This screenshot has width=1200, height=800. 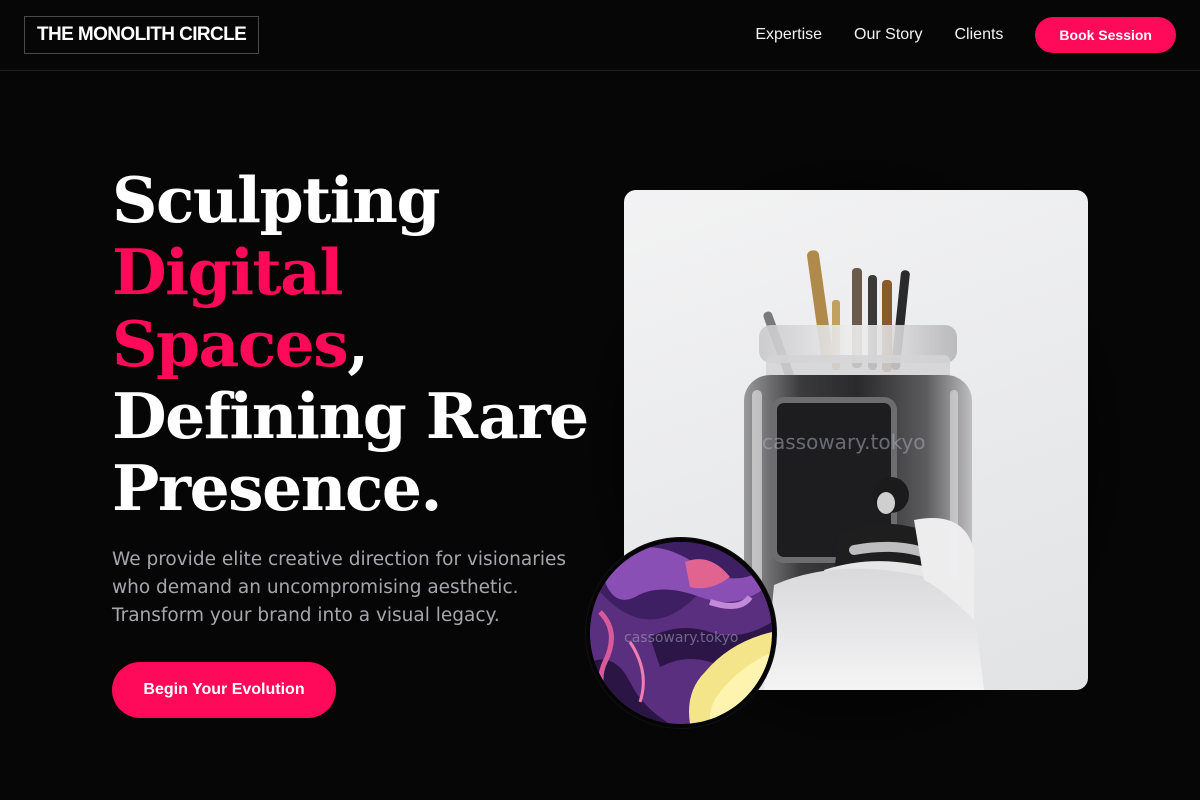 What do you see at coordinates (142, 35) in the screenshot?
I see `brand-logo: THE MONOLITH CIRCLE` at bounding box center [142, 35].